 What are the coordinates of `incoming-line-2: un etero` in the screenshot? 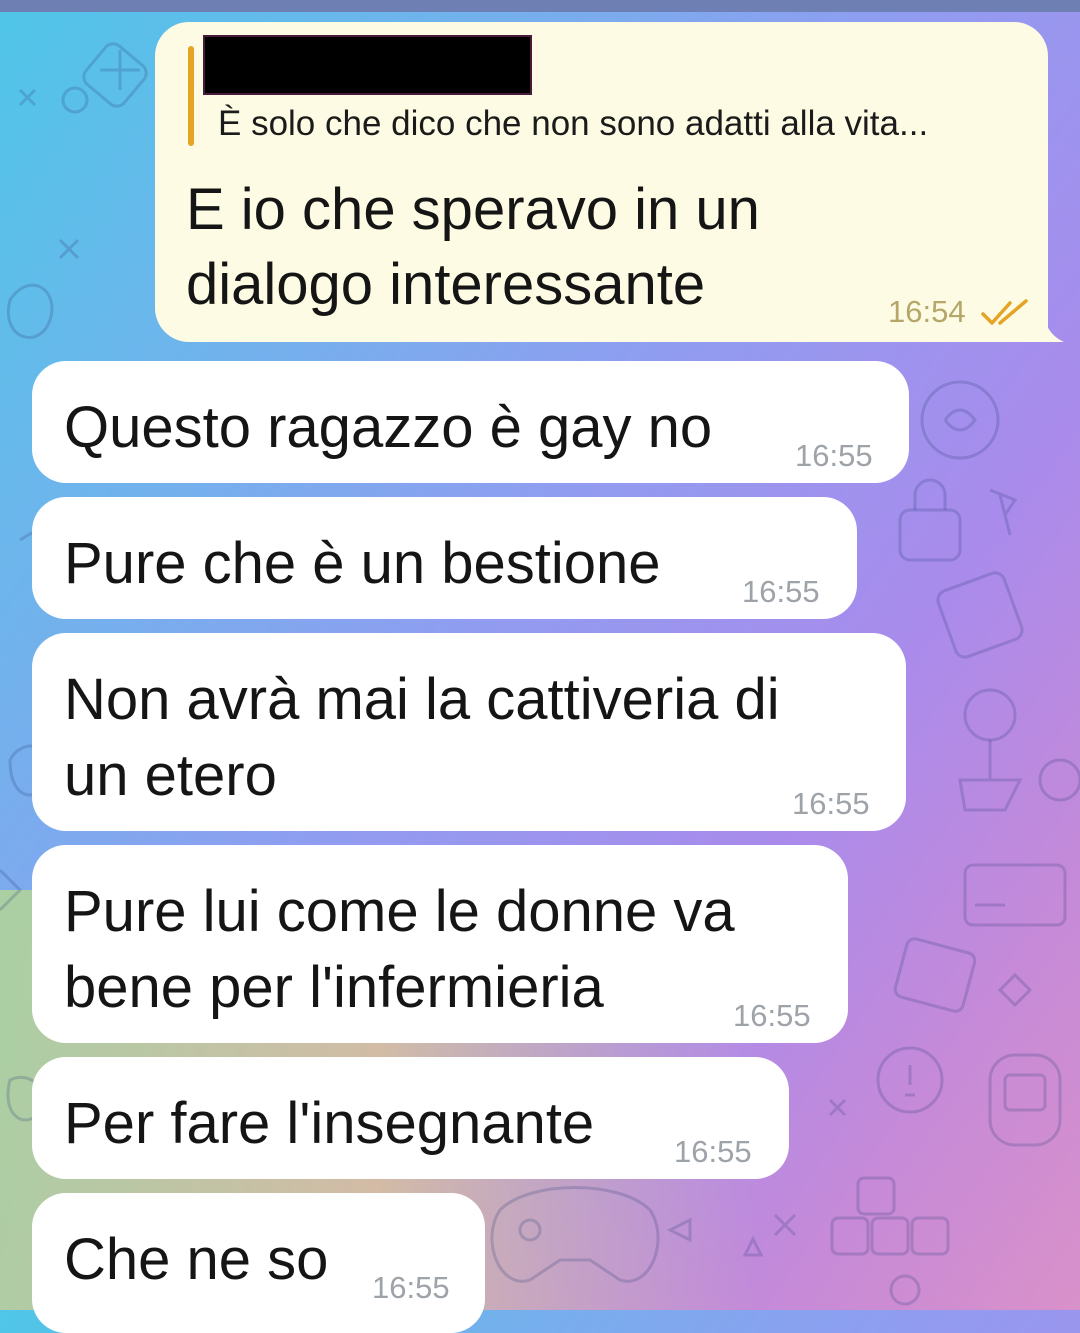 It's located at (170, 775).